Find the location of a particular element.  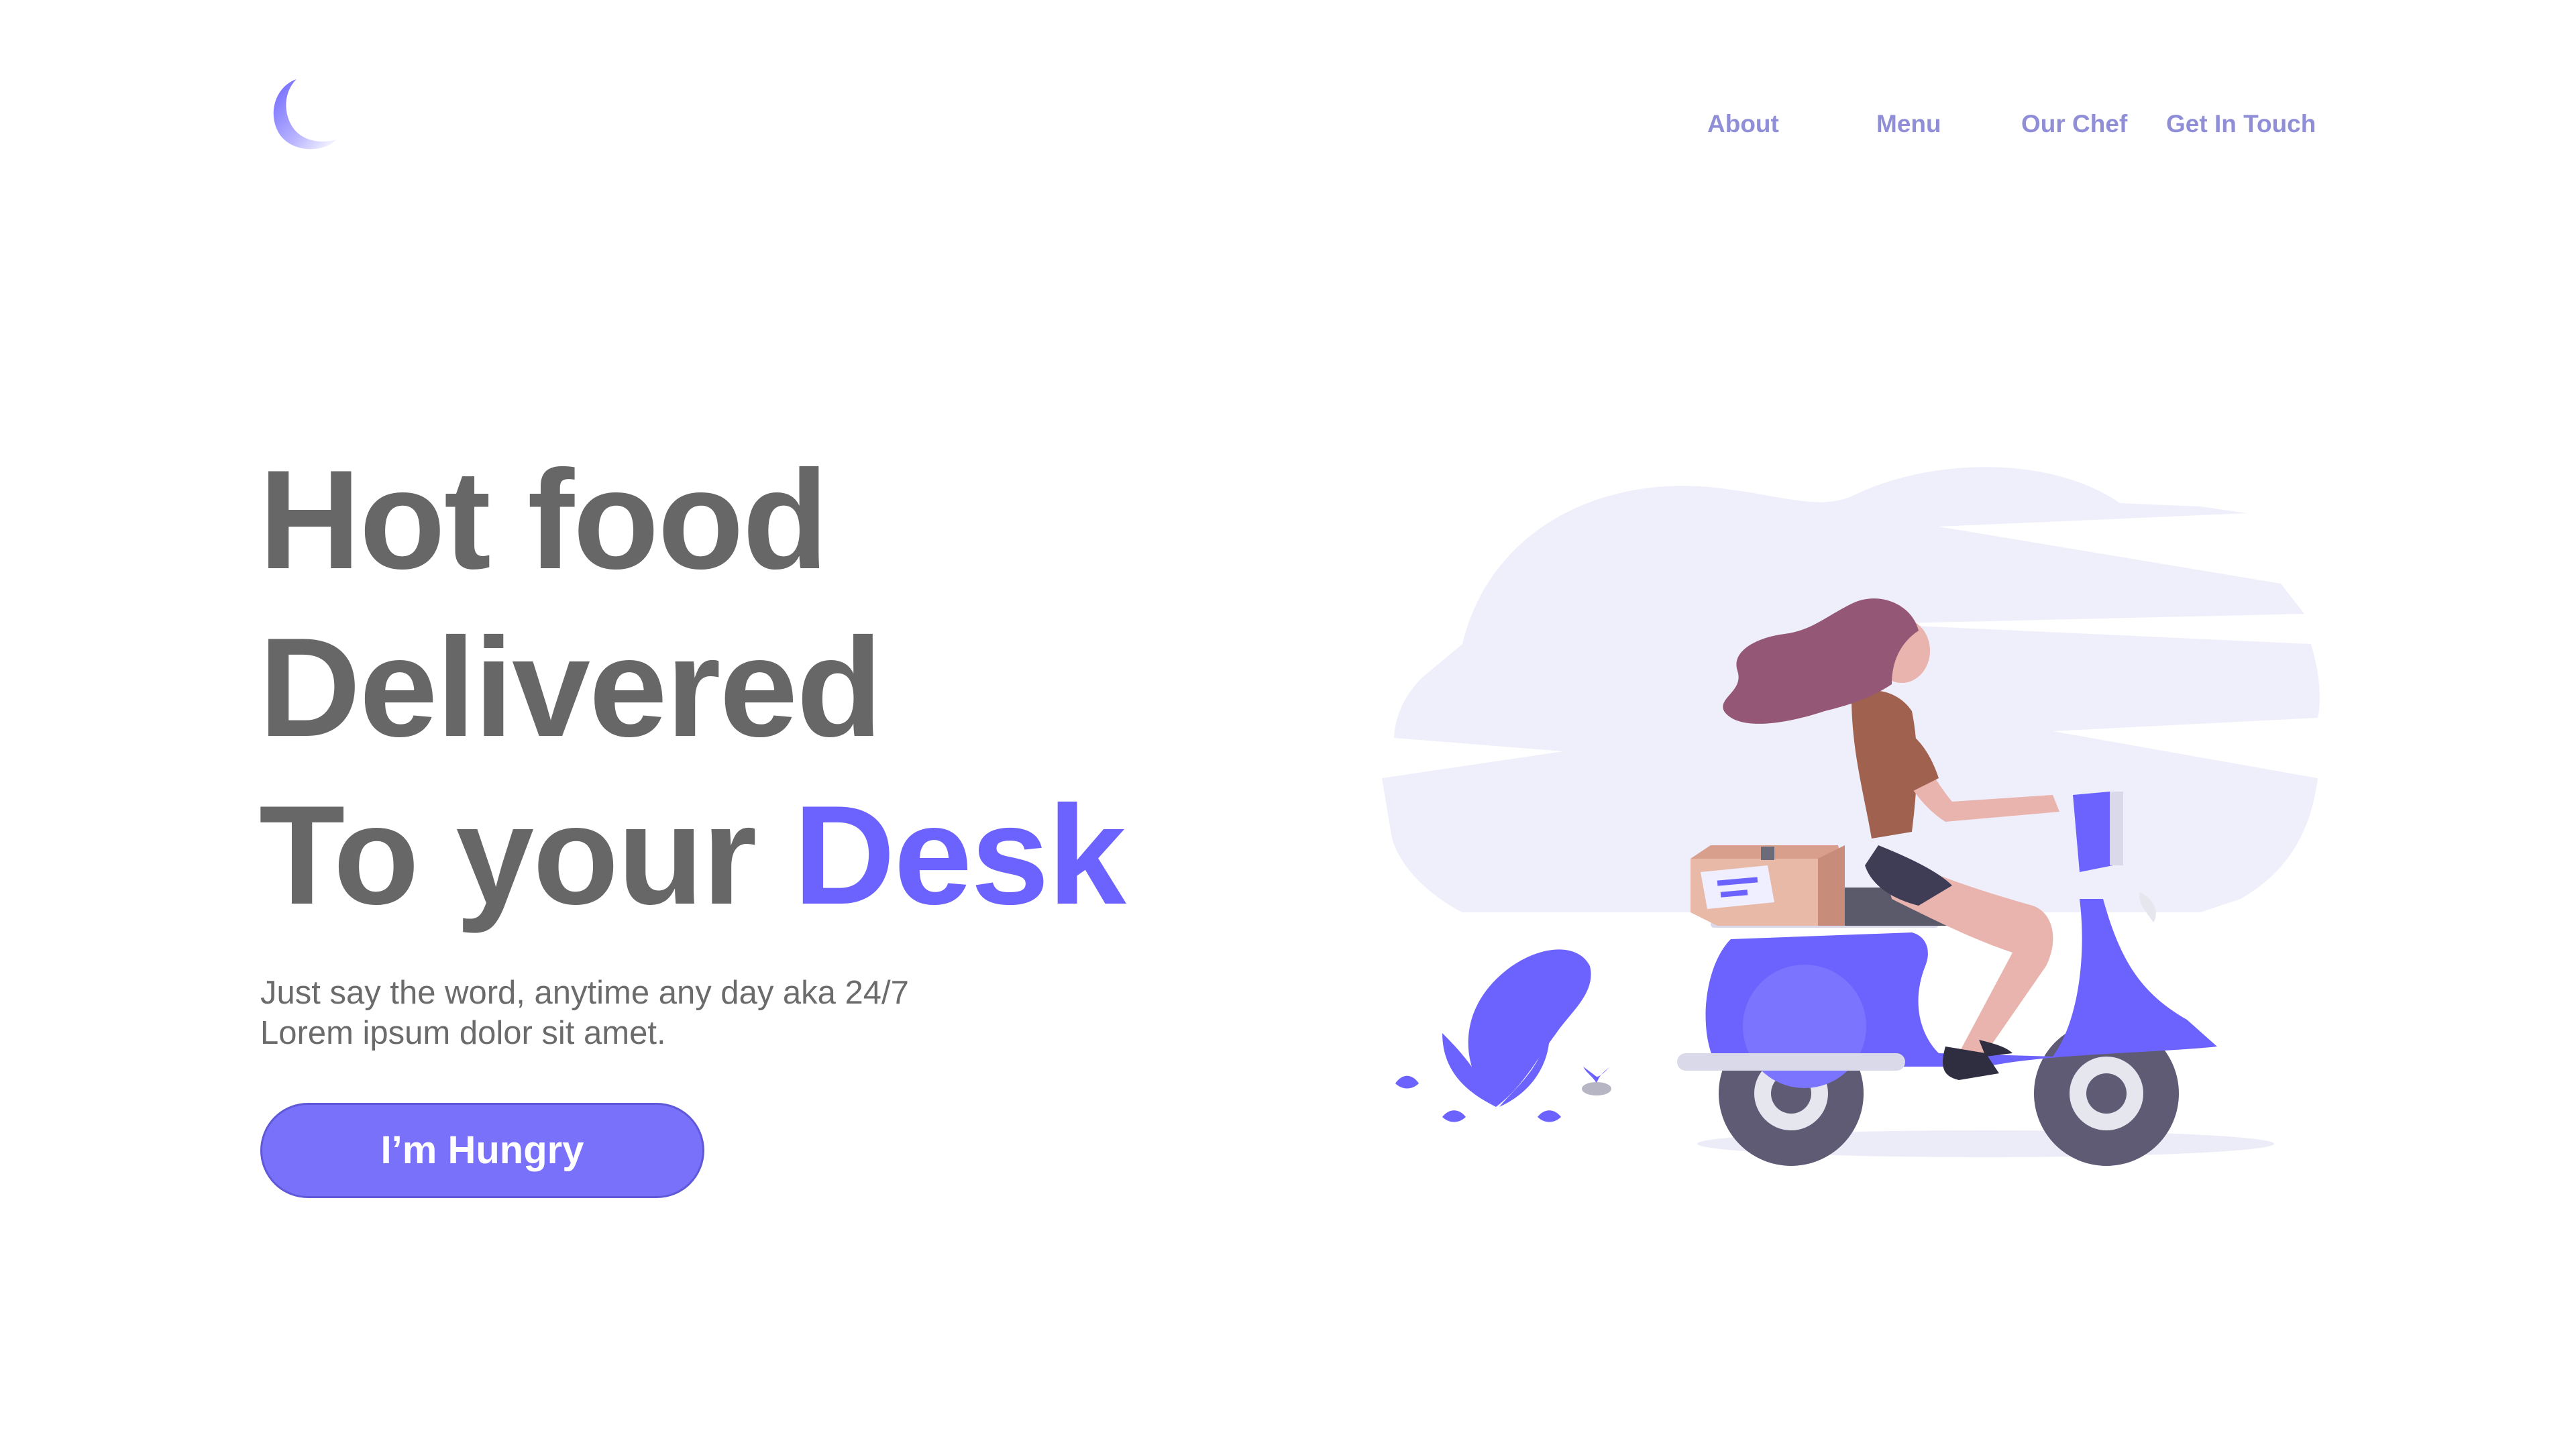

nav-link-about: About is located at coordinates (1743, 124).